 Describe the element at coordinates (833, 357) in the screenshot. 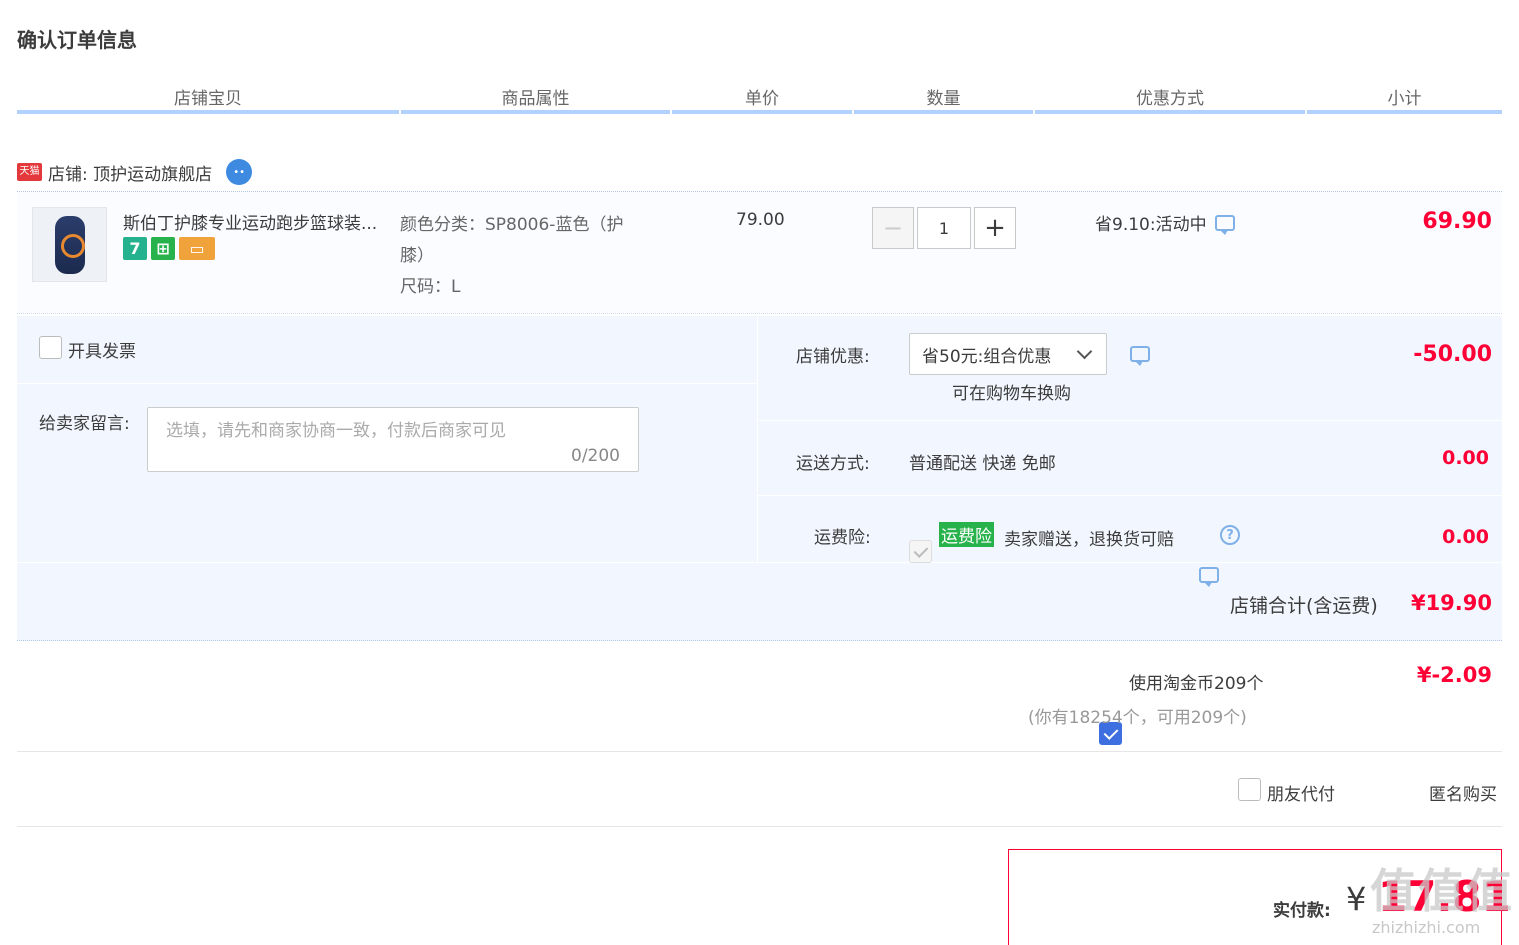

I see `shop-coupon-label: 店铺优惠:` at that location.